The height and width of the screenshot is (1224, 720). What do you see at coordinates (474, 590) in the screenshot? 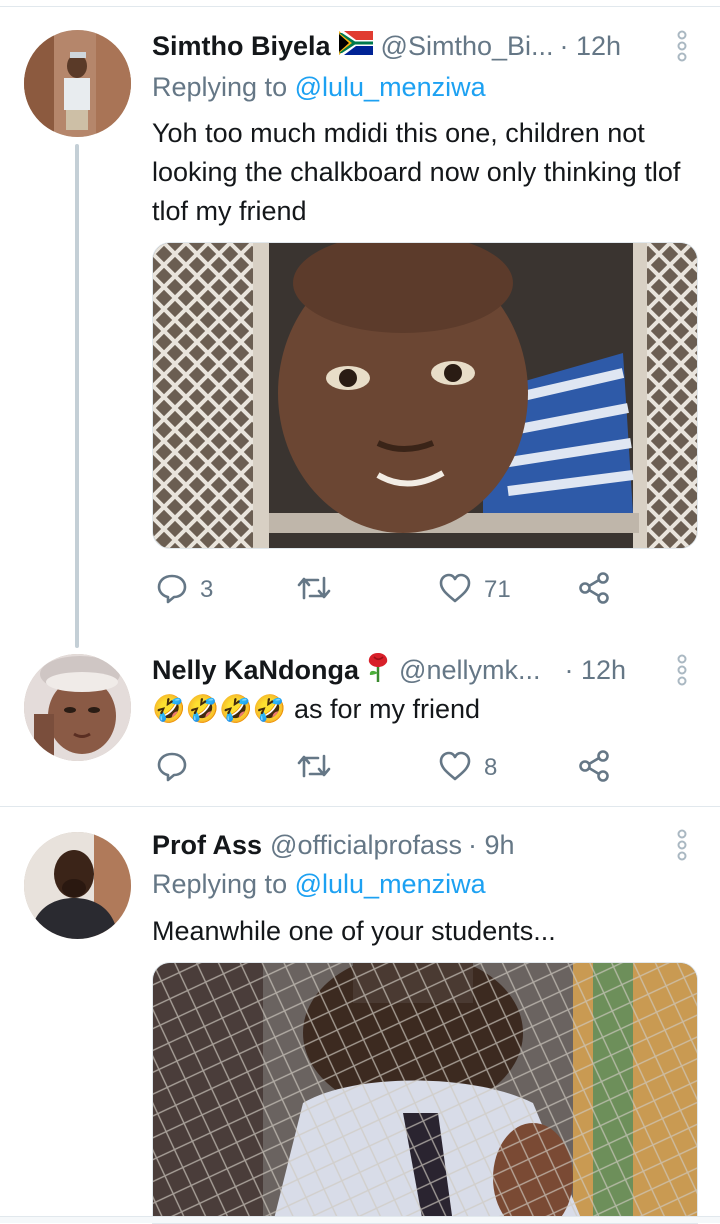
I see `like-button: 71` at bounding box center [474, 590].